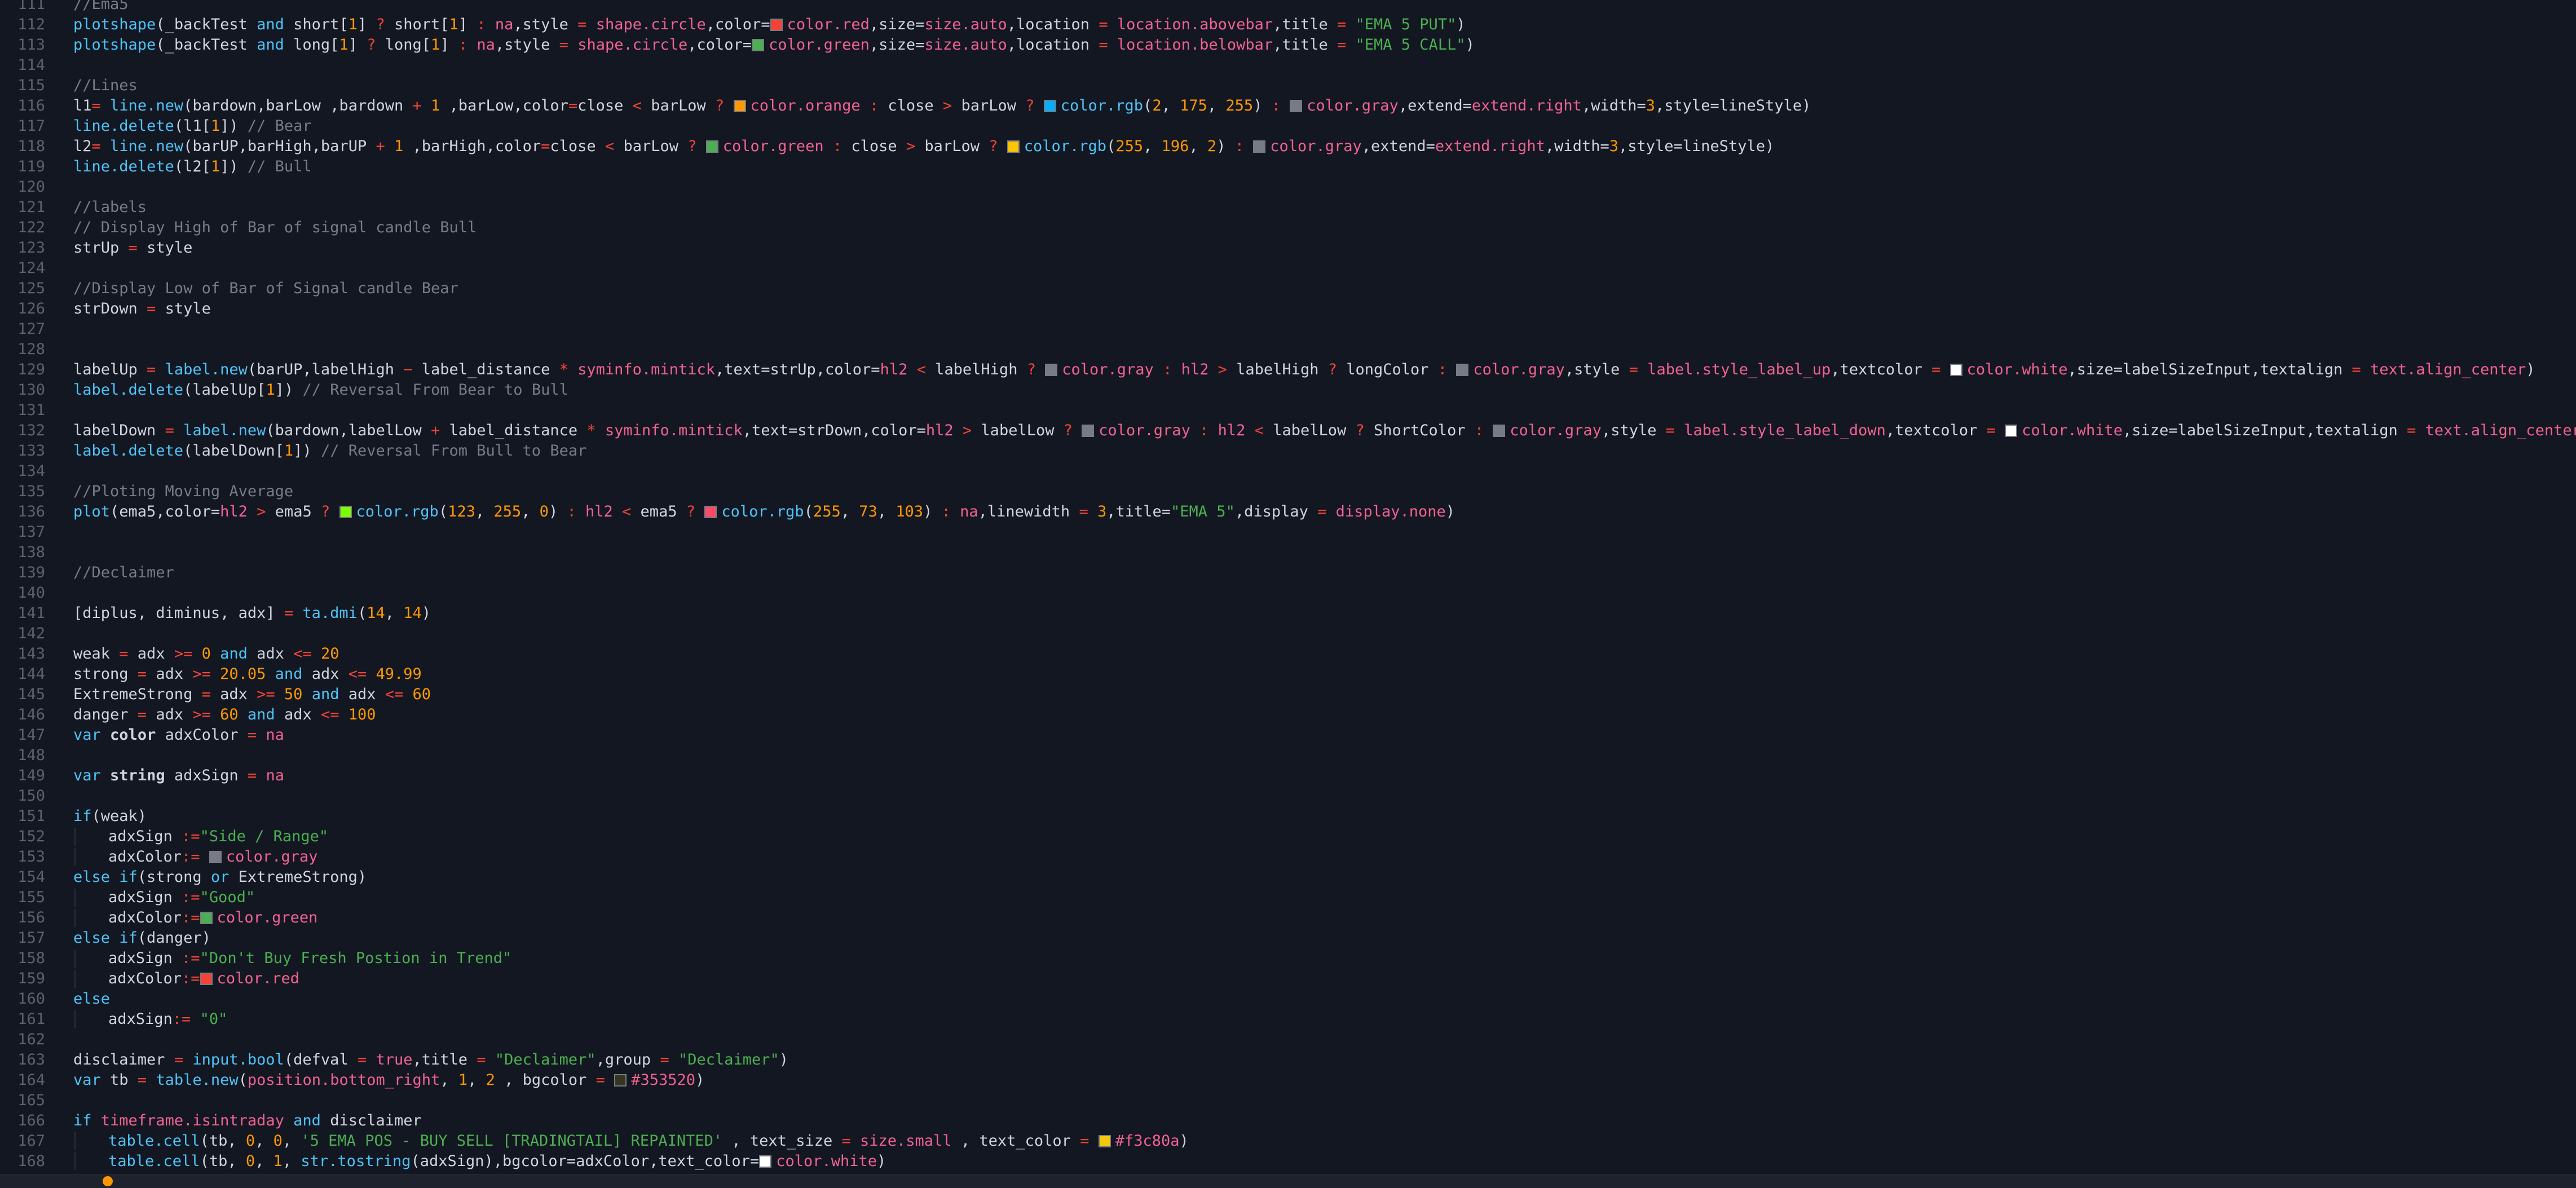  I want to click on code-line: 148, so click(1288, 755).